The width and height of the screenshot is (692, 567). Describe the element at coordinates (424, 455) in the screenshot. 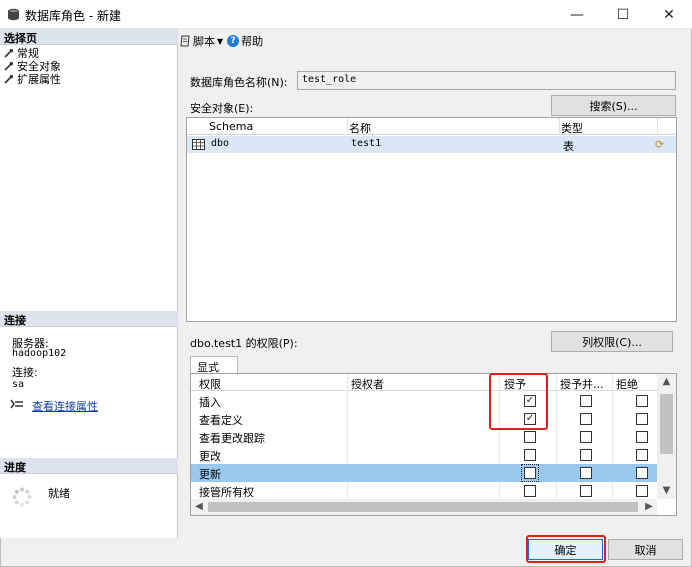

I see `table-row: 更改` at that location.